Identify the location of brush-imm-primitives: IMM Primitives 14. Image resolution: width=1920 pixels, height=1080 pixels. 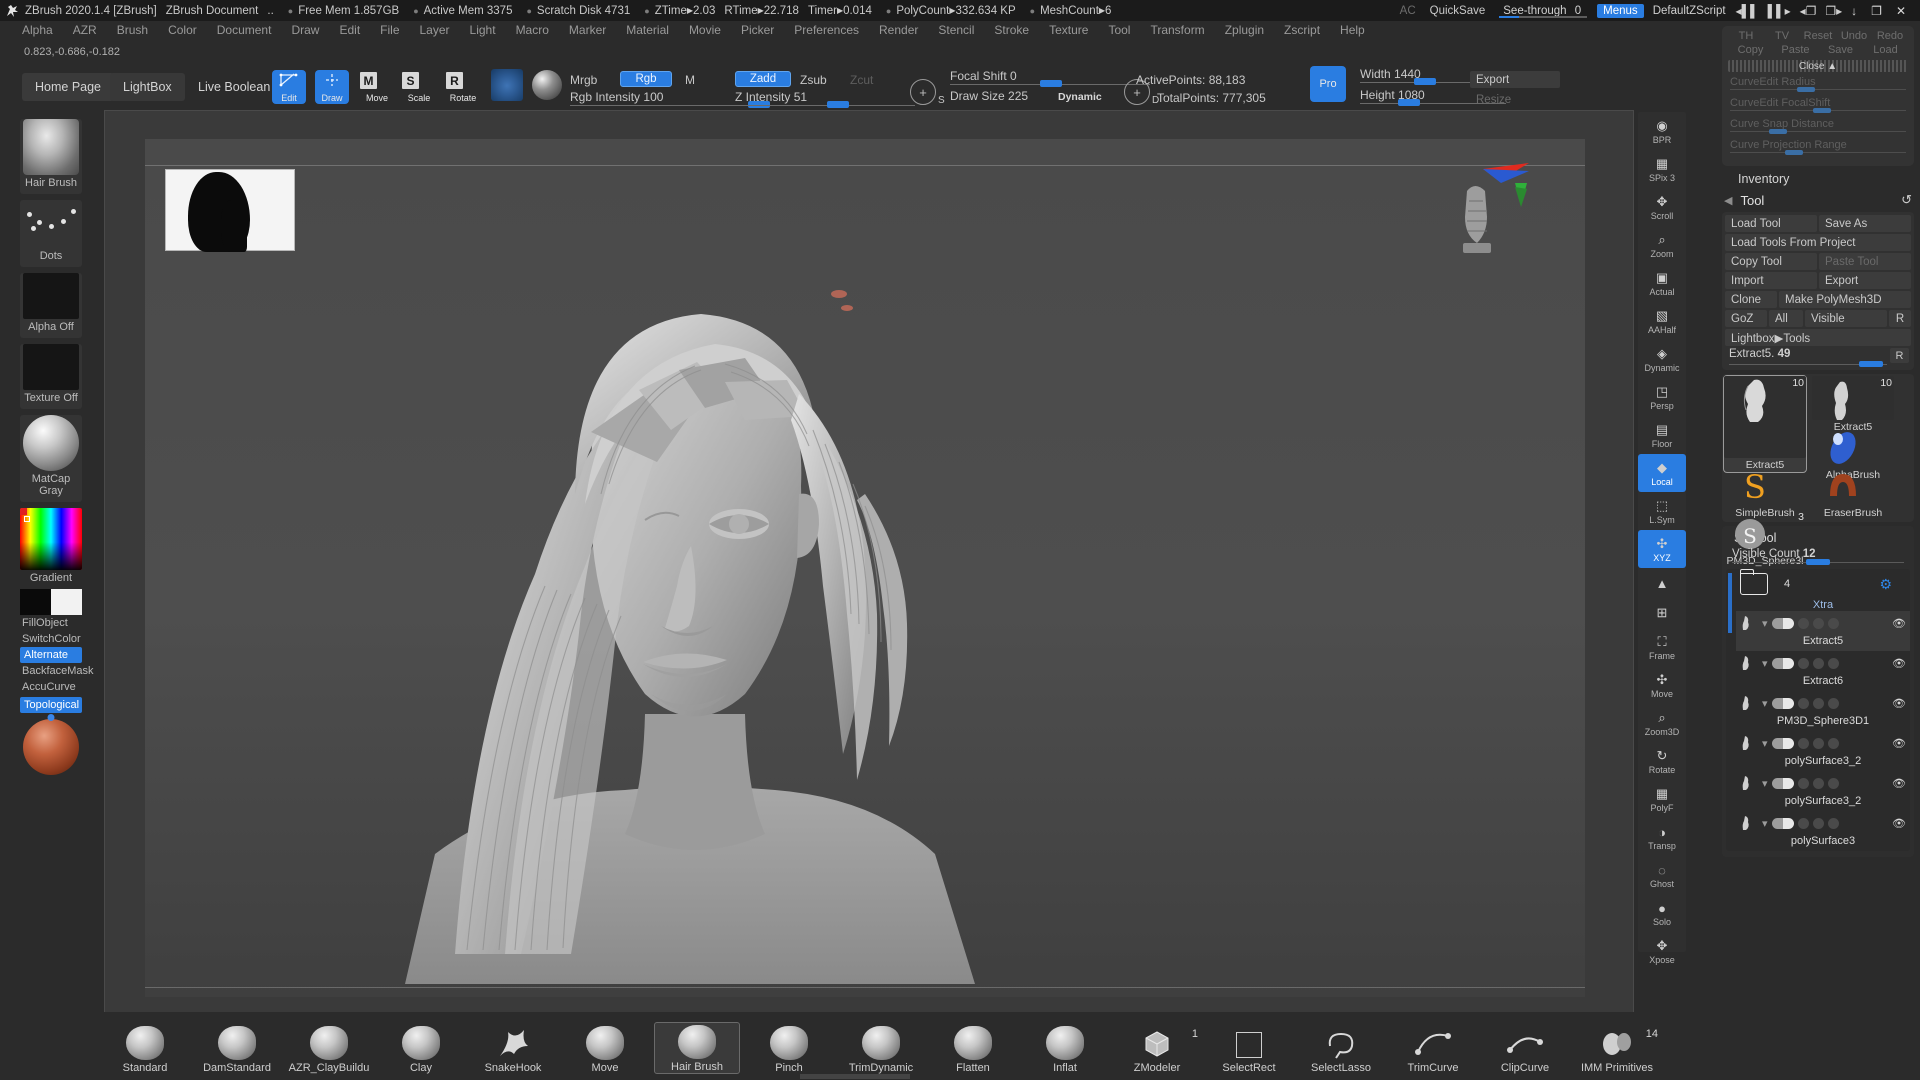
(1617, 1050).